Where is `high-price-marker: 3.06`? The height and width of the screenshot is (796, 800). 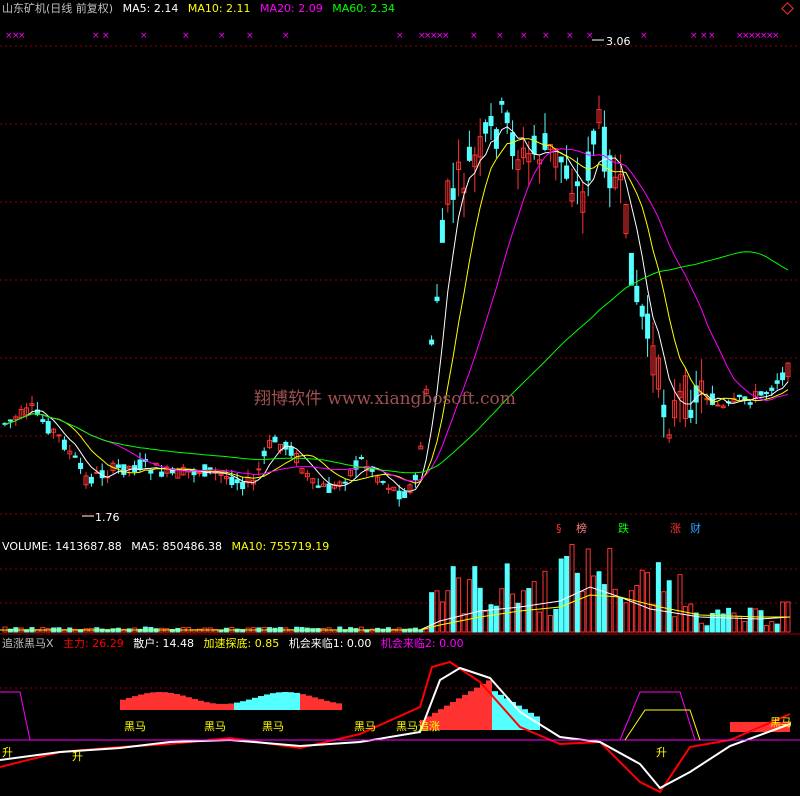 high-price-marker: 3.06 is located at coordinates (611, 41).